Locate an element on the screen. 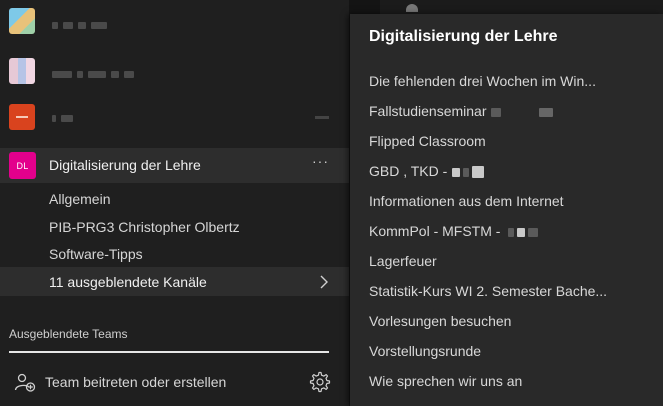  hidden-channels-label: 11 ausgeblendete Kanäle is located at coordinates (128, 282).